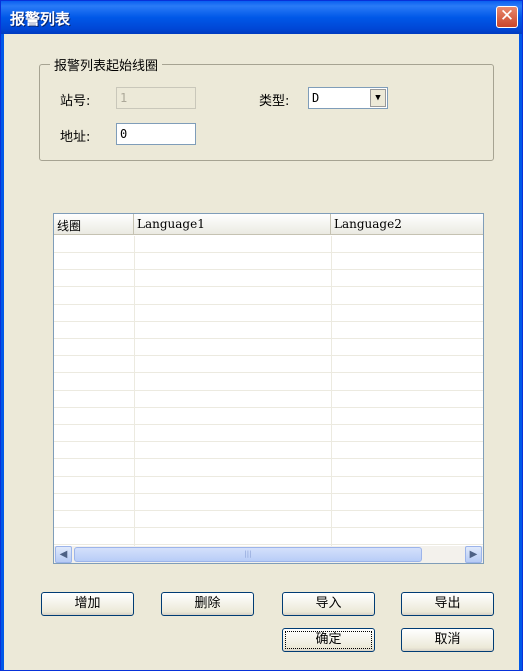  I want to click on table-header: 线圈 Language1 Language2, so click(268, 224).